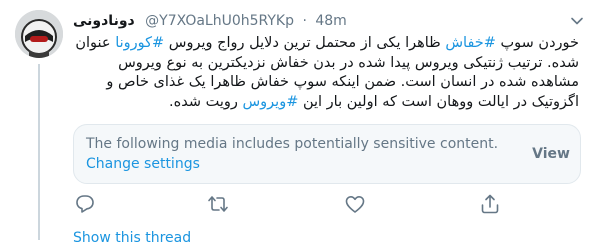  Describe the element at coordinates (39, 152) in the screenshot. I see `thread-connector-line` at that location.